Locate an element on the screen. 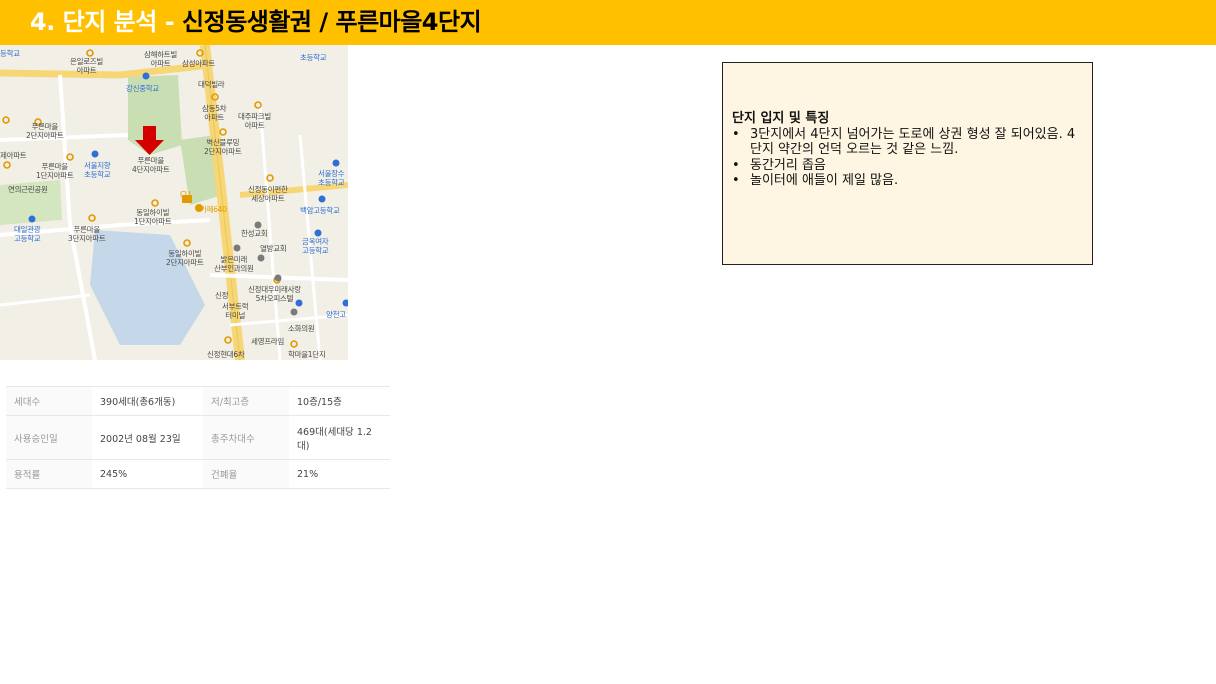 This screenshot has height=684, width=1216. map-label: 소화의원 is located at coordinates (301, 328).